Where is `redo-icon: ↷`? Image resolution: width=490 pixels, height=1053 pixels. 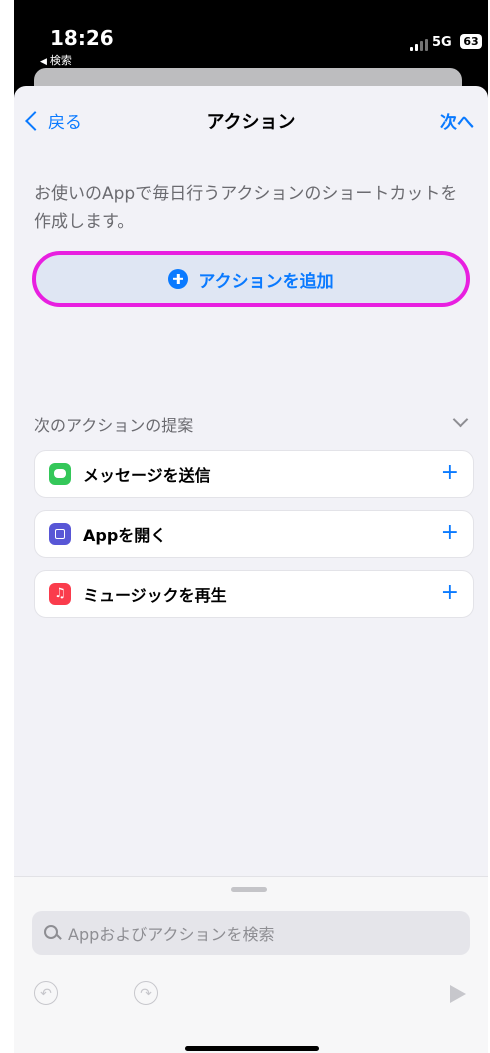 redo-icon: ↷ is located at coordinates (146, 993).